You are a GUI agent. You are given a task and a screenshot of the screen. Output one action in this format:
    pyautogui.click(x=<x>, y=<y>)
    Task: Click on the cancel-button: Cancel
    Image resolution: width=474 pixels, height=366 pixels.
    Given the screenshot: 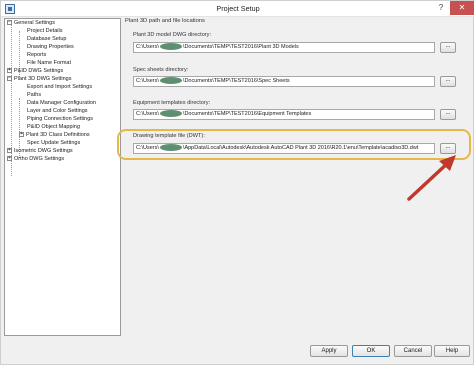 What is the action you would take?
    pyautogui.click(x=413, y=351)
    